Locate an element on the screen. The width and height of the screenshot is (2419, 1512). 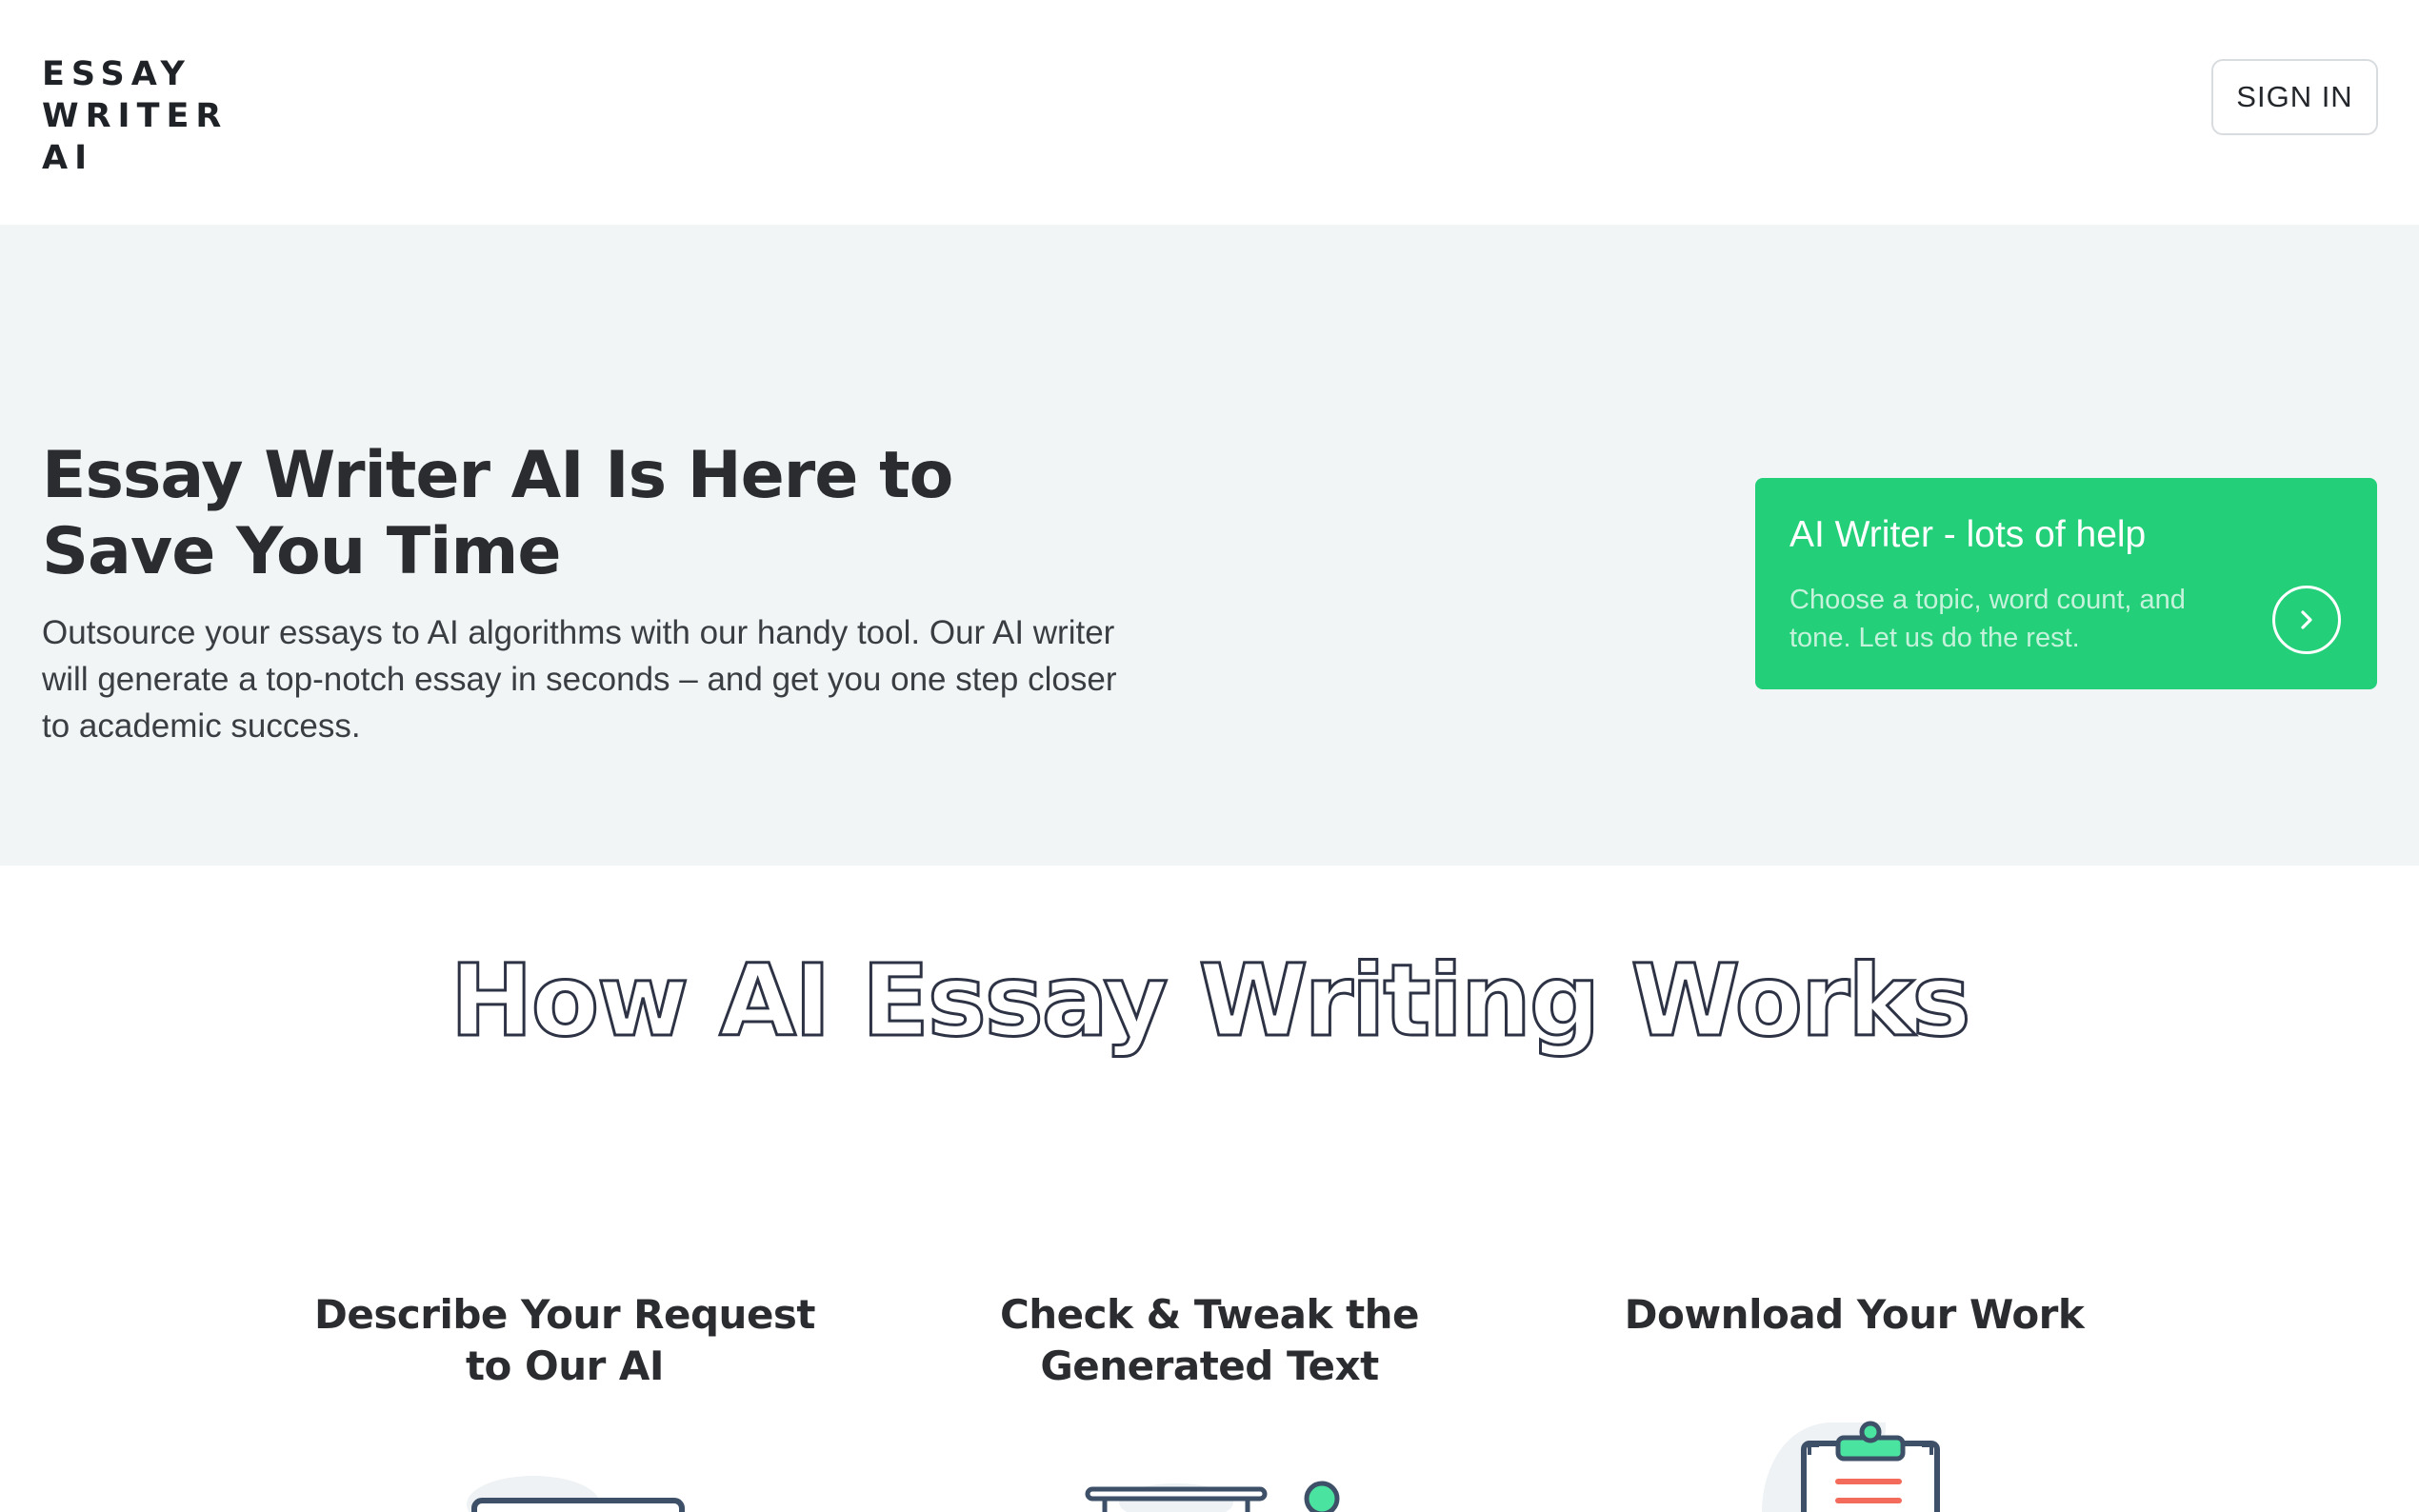
chevron-right-icon is located at coordinates (2306, 620).